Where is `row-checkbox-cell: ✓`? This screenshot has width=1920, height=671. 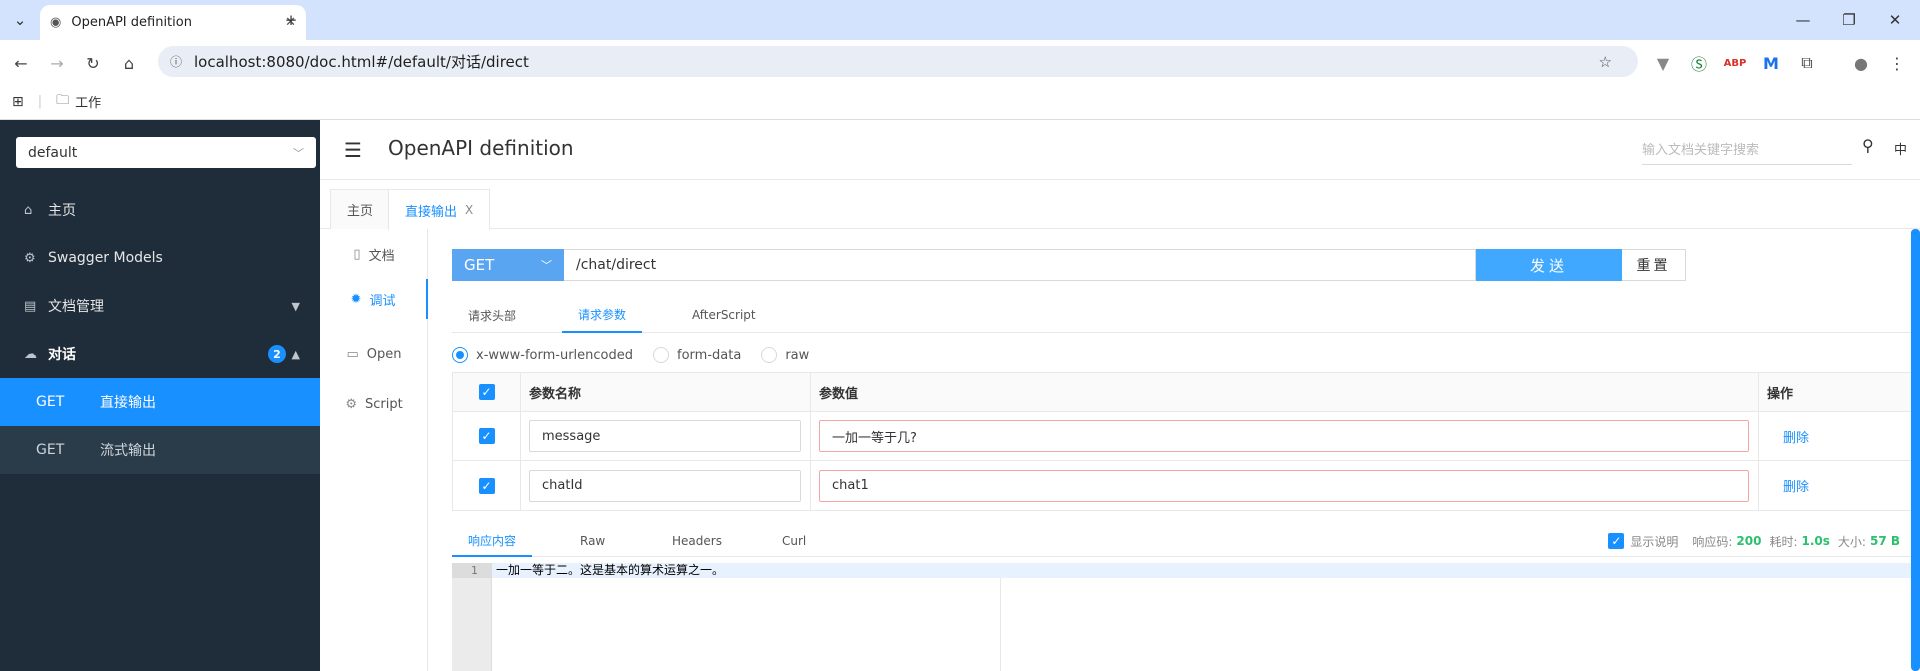
row-checkbox-cell: ✓ is located at coordinates (487, 485).